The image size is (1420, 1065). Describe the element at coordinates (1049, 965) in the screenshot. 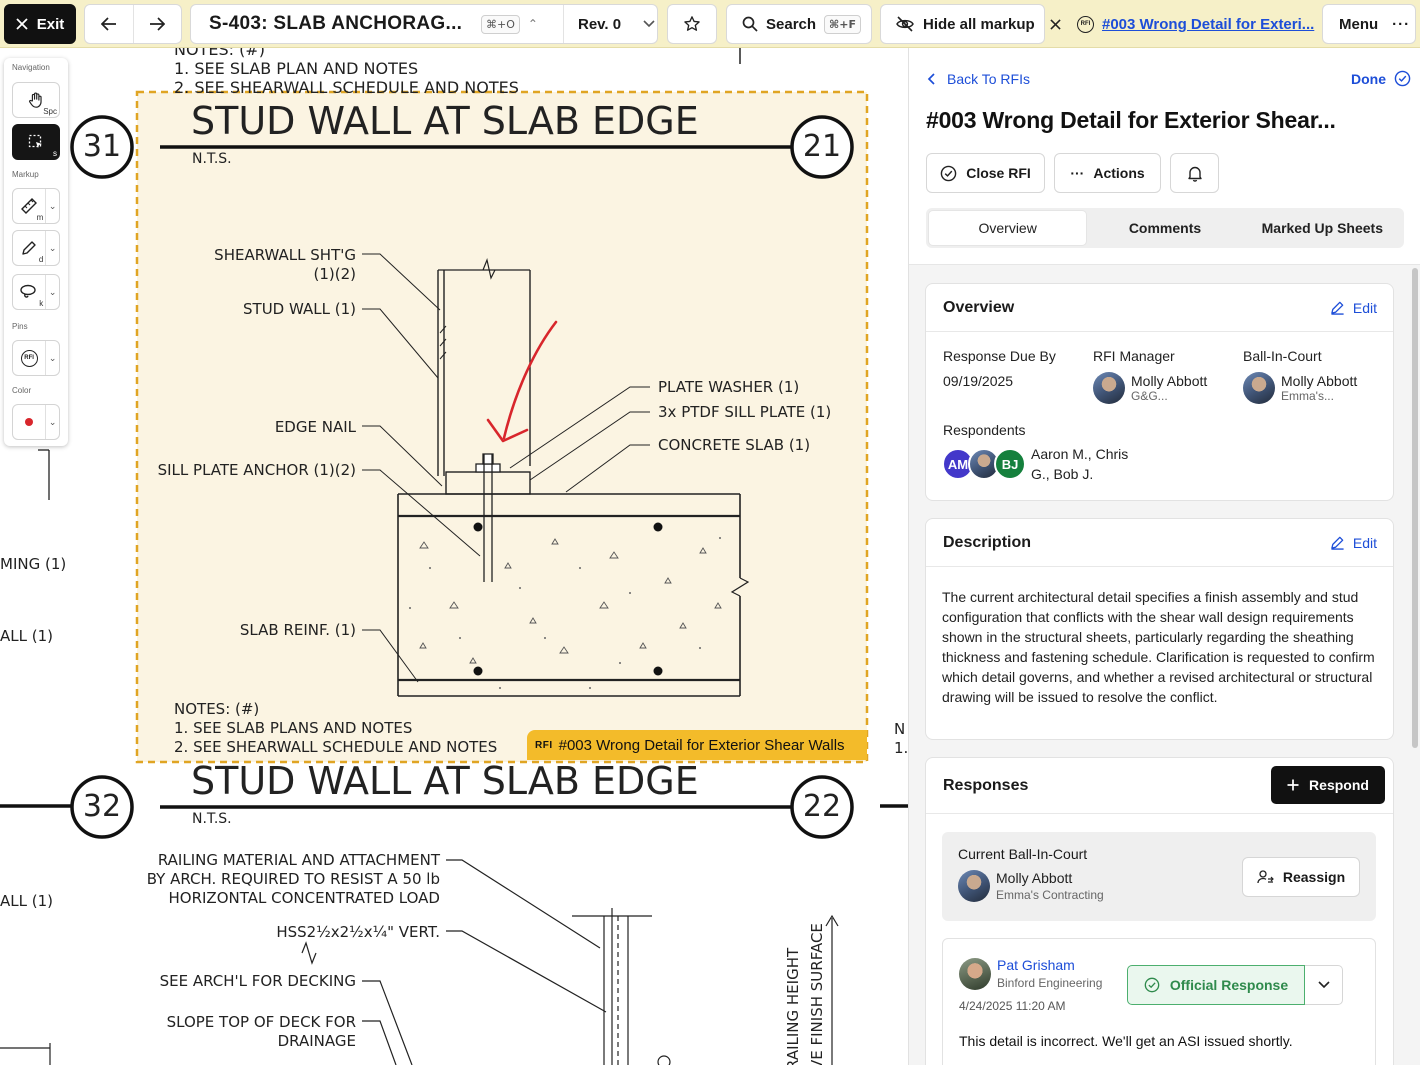

I see `response-author-name: Pat Grisham` at that location.